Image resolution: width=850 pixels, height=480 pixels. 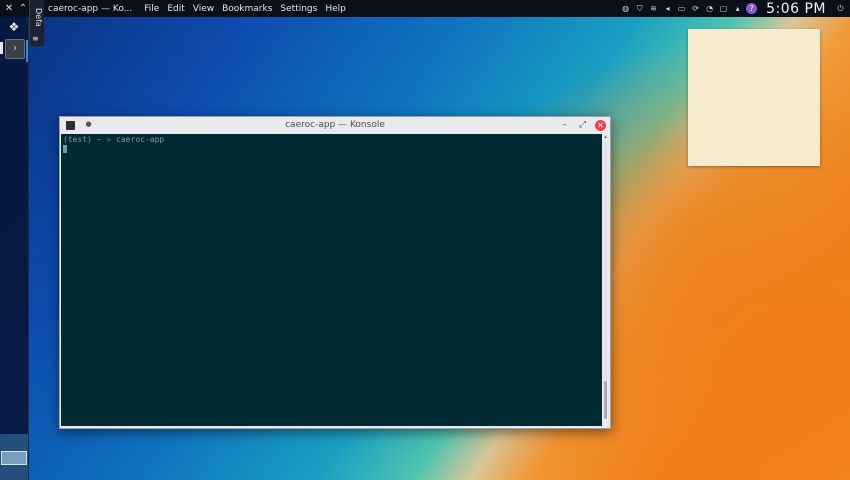 I want to click on sticky-note, so click(x=754, y=97).